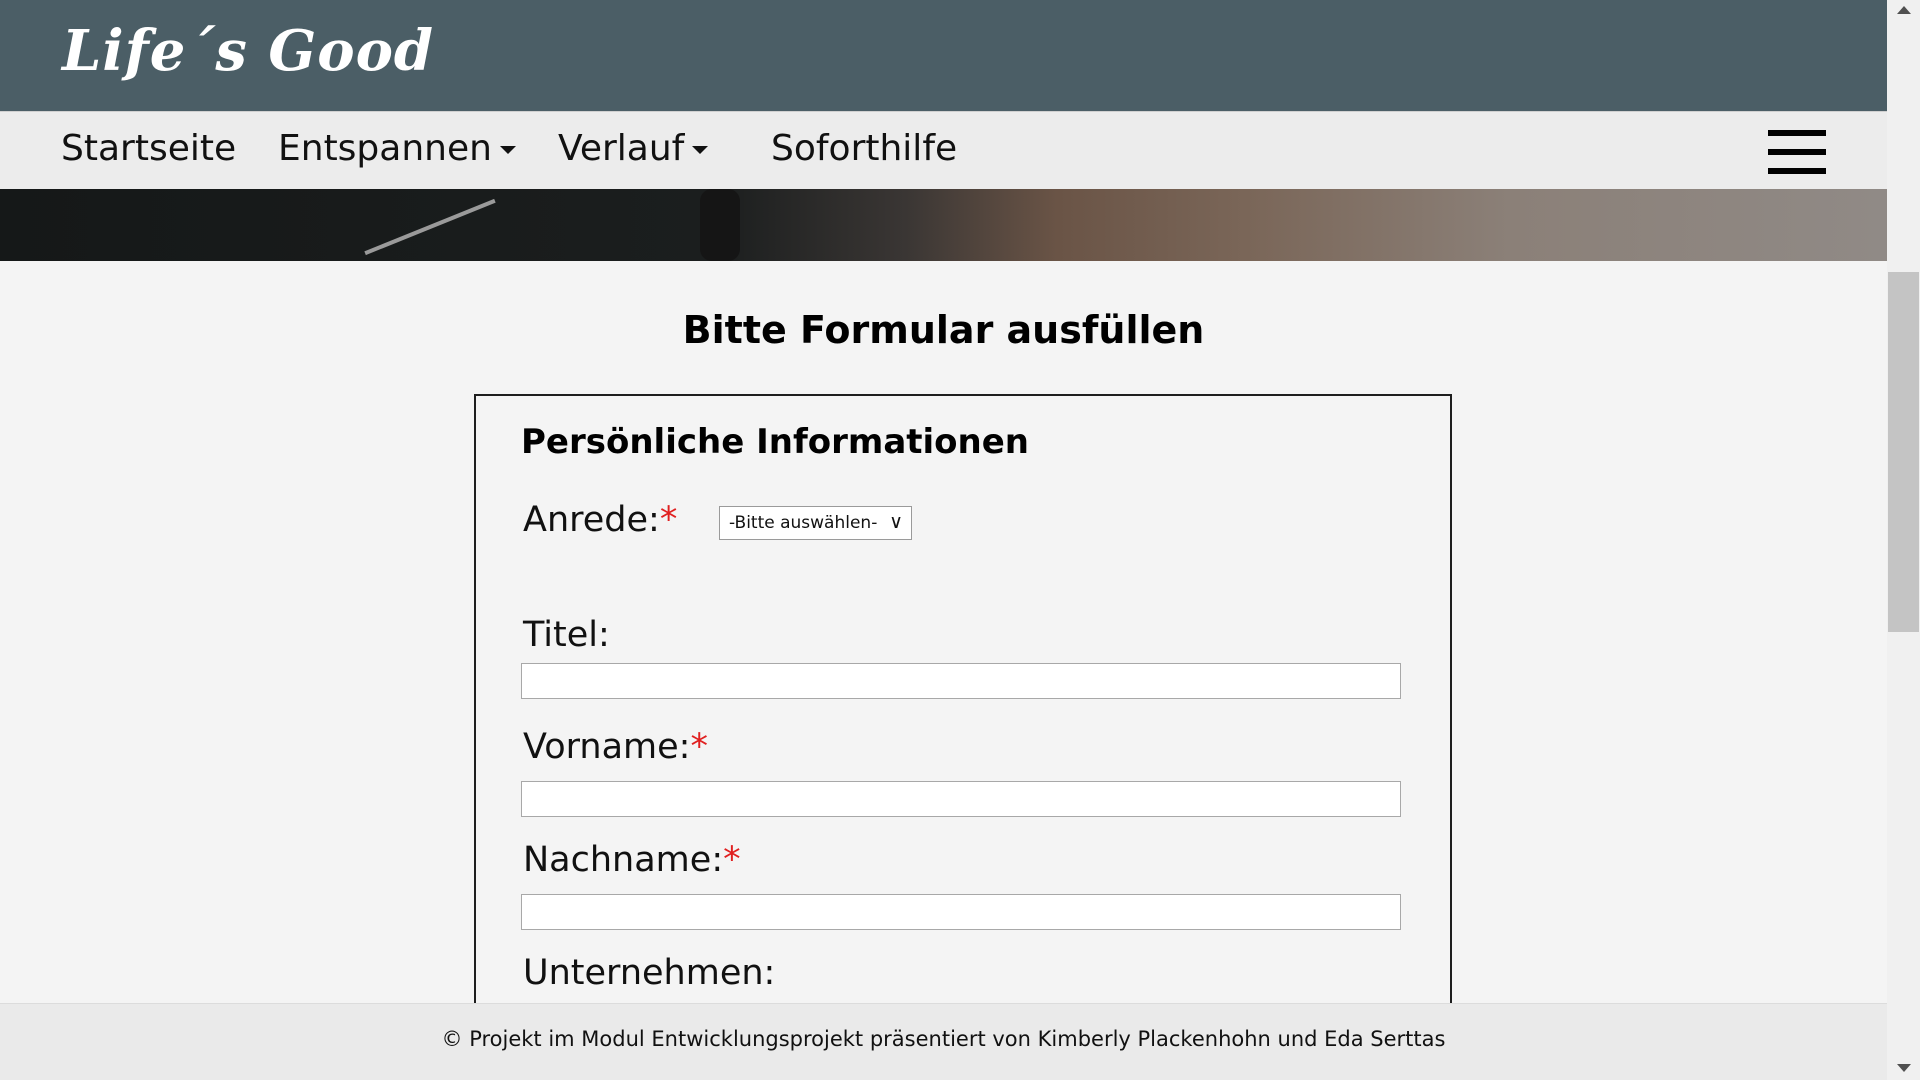  Describe the element at coordinates (621, 148) in the screenshot. I see `nav-item-label: Verlauf` at that location.